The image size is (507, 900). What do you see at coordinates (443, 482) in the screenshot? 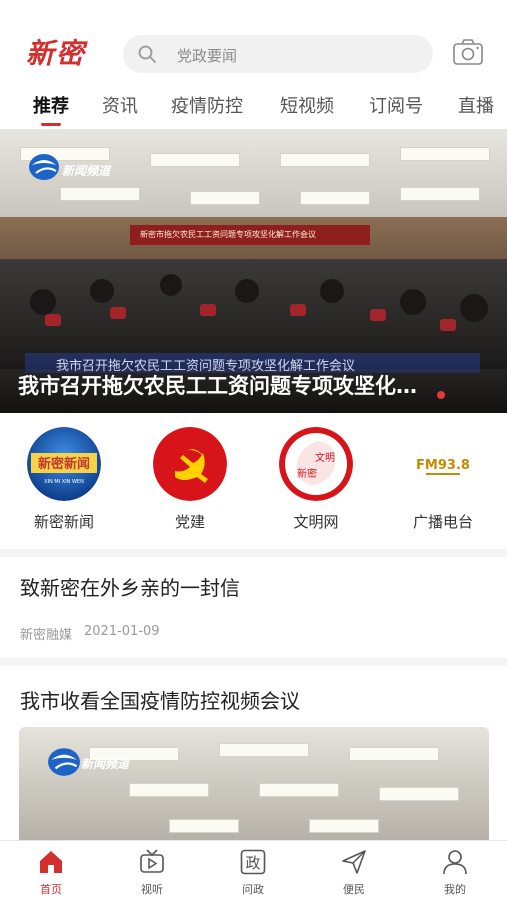
I see `entry-radio: FM93.8 广播电台` at bounding box center [443, 482].